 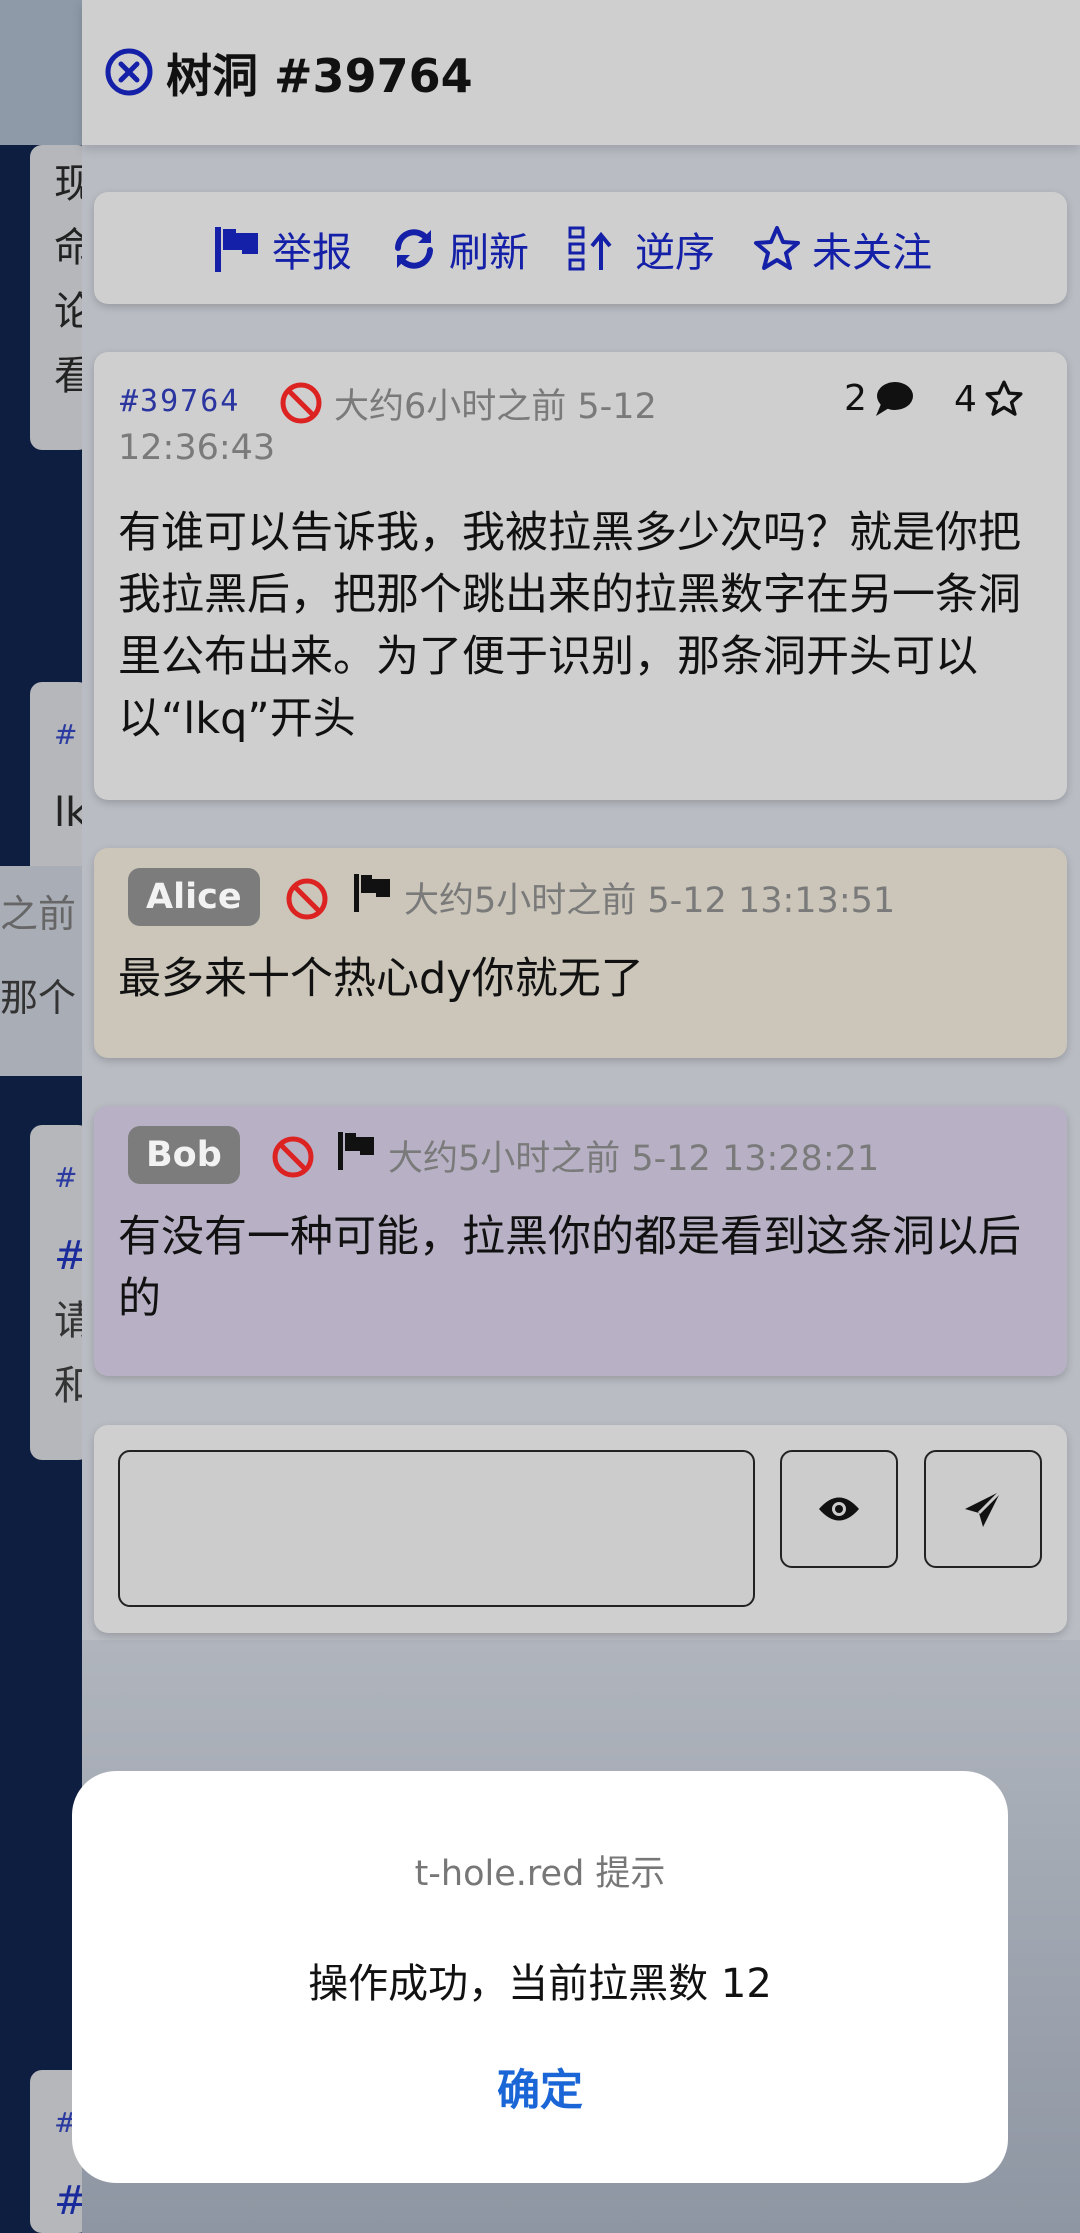 I want to click on reply-time: 大约5小时之前 5-12 13:13:51, so click(x=650, y=901).